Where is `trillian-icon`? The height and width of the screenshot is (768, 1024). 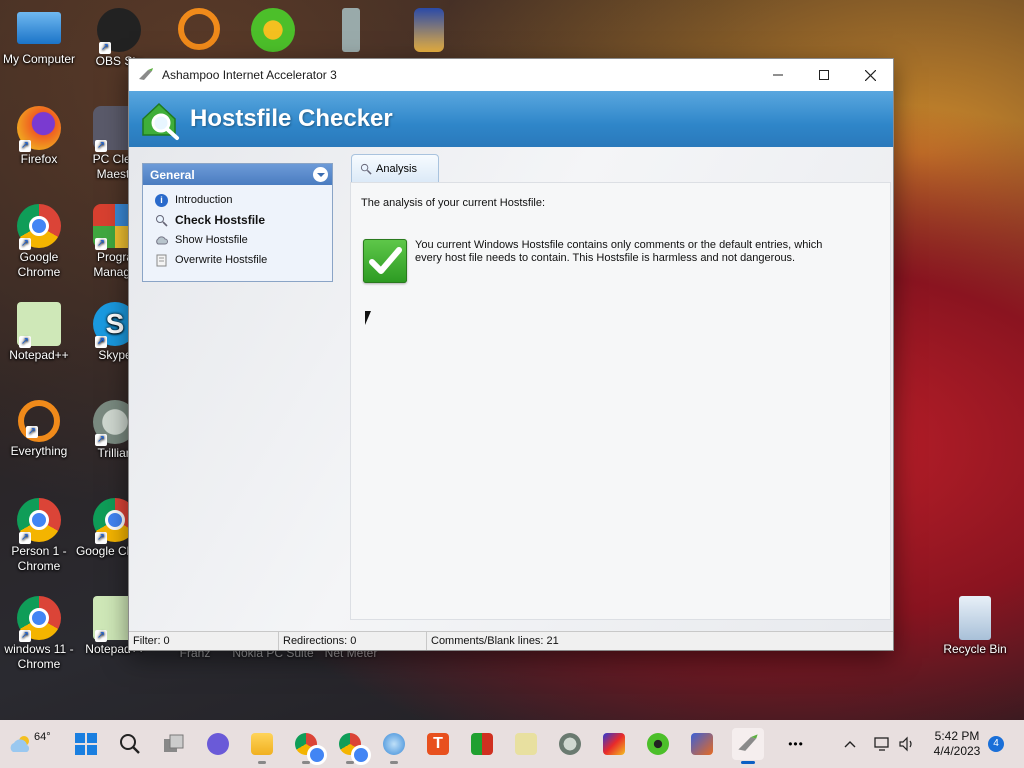 trillian-icon is located at coordinates (570, 744).